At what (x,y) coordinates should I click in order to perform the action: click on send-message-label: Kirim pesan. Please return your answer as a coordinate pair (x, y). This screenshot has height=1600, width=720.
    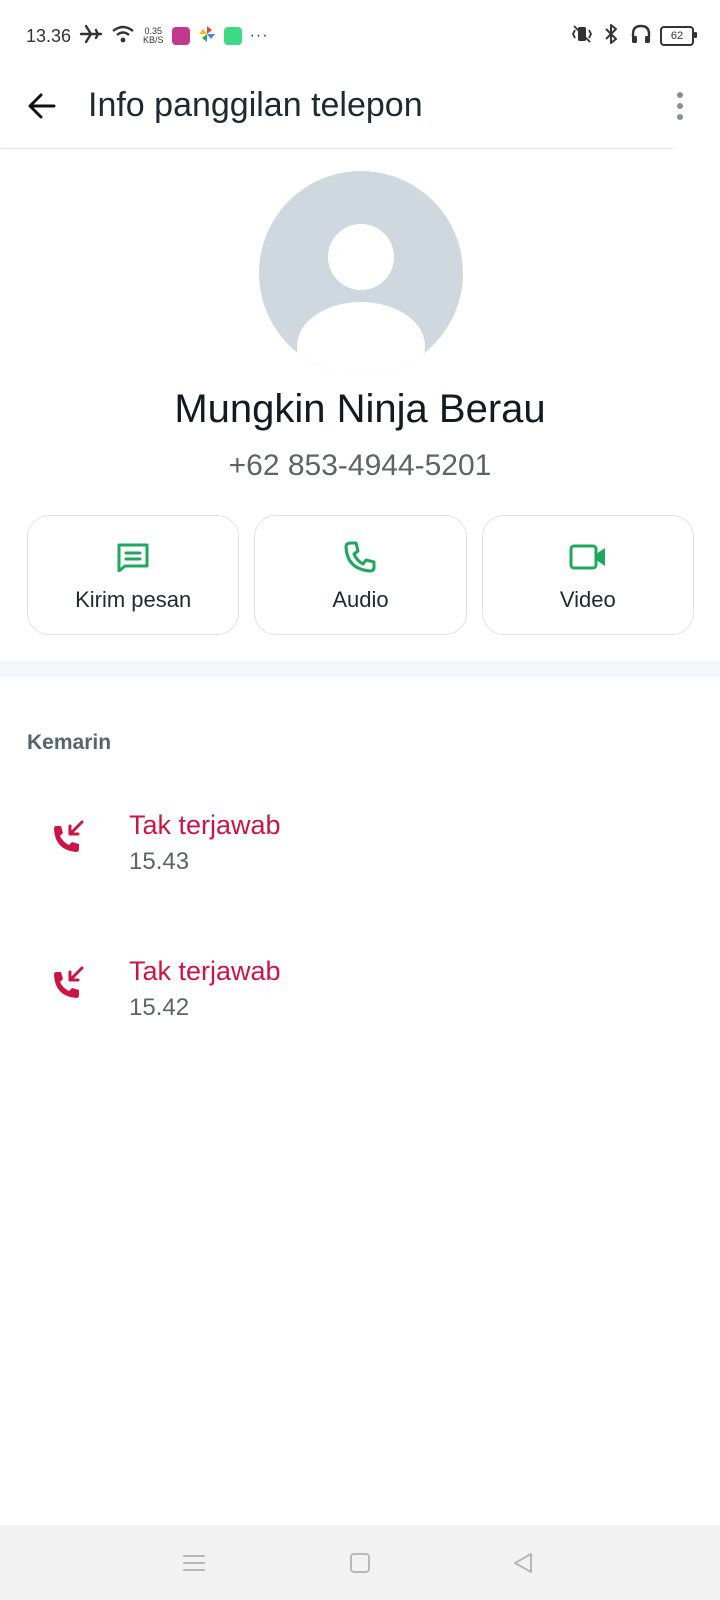
    Looking at the image, I should click on (133, 599).